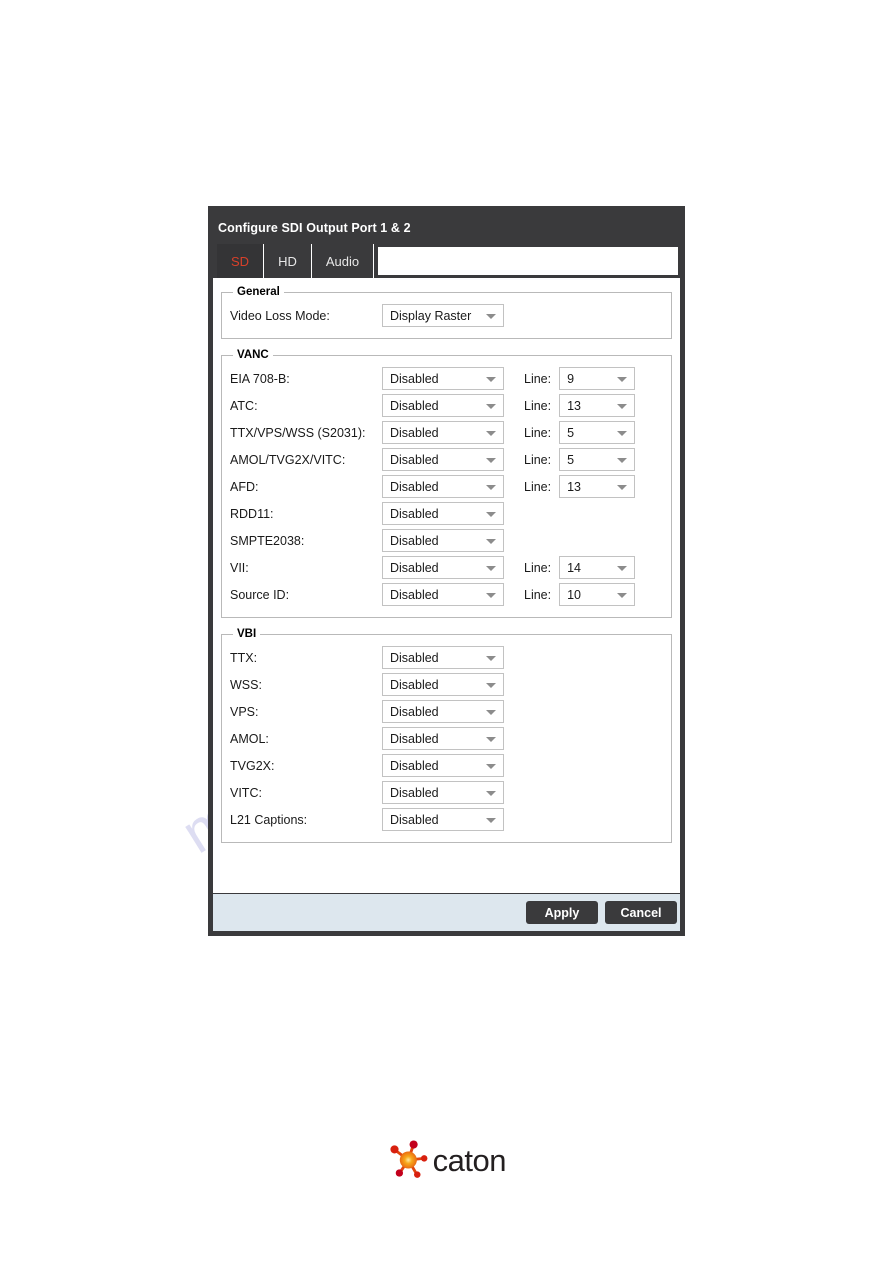 The width and height of the screenshot is (893, 1263). Describe the element at coordinates (252, 765) in the screenshot. I see `label-tvg2x: TVG2X:` at that location.